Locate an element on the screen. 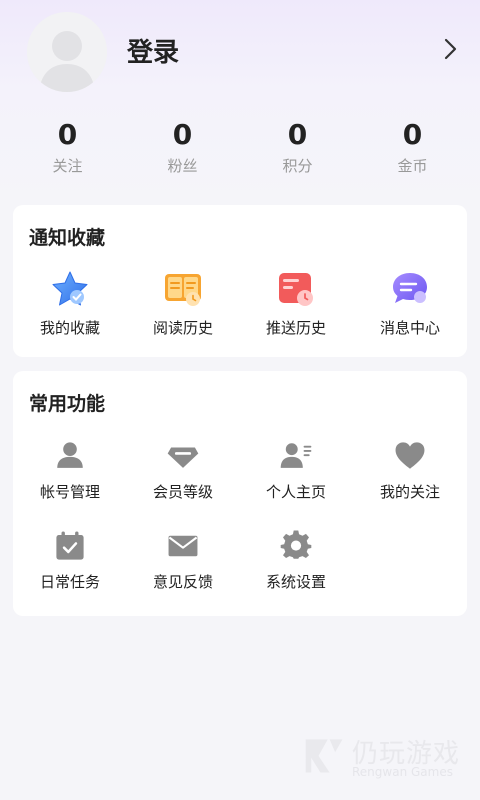 The height and width of the screenshot is (800, 480). book-icon is located at coordinates (183, 290).